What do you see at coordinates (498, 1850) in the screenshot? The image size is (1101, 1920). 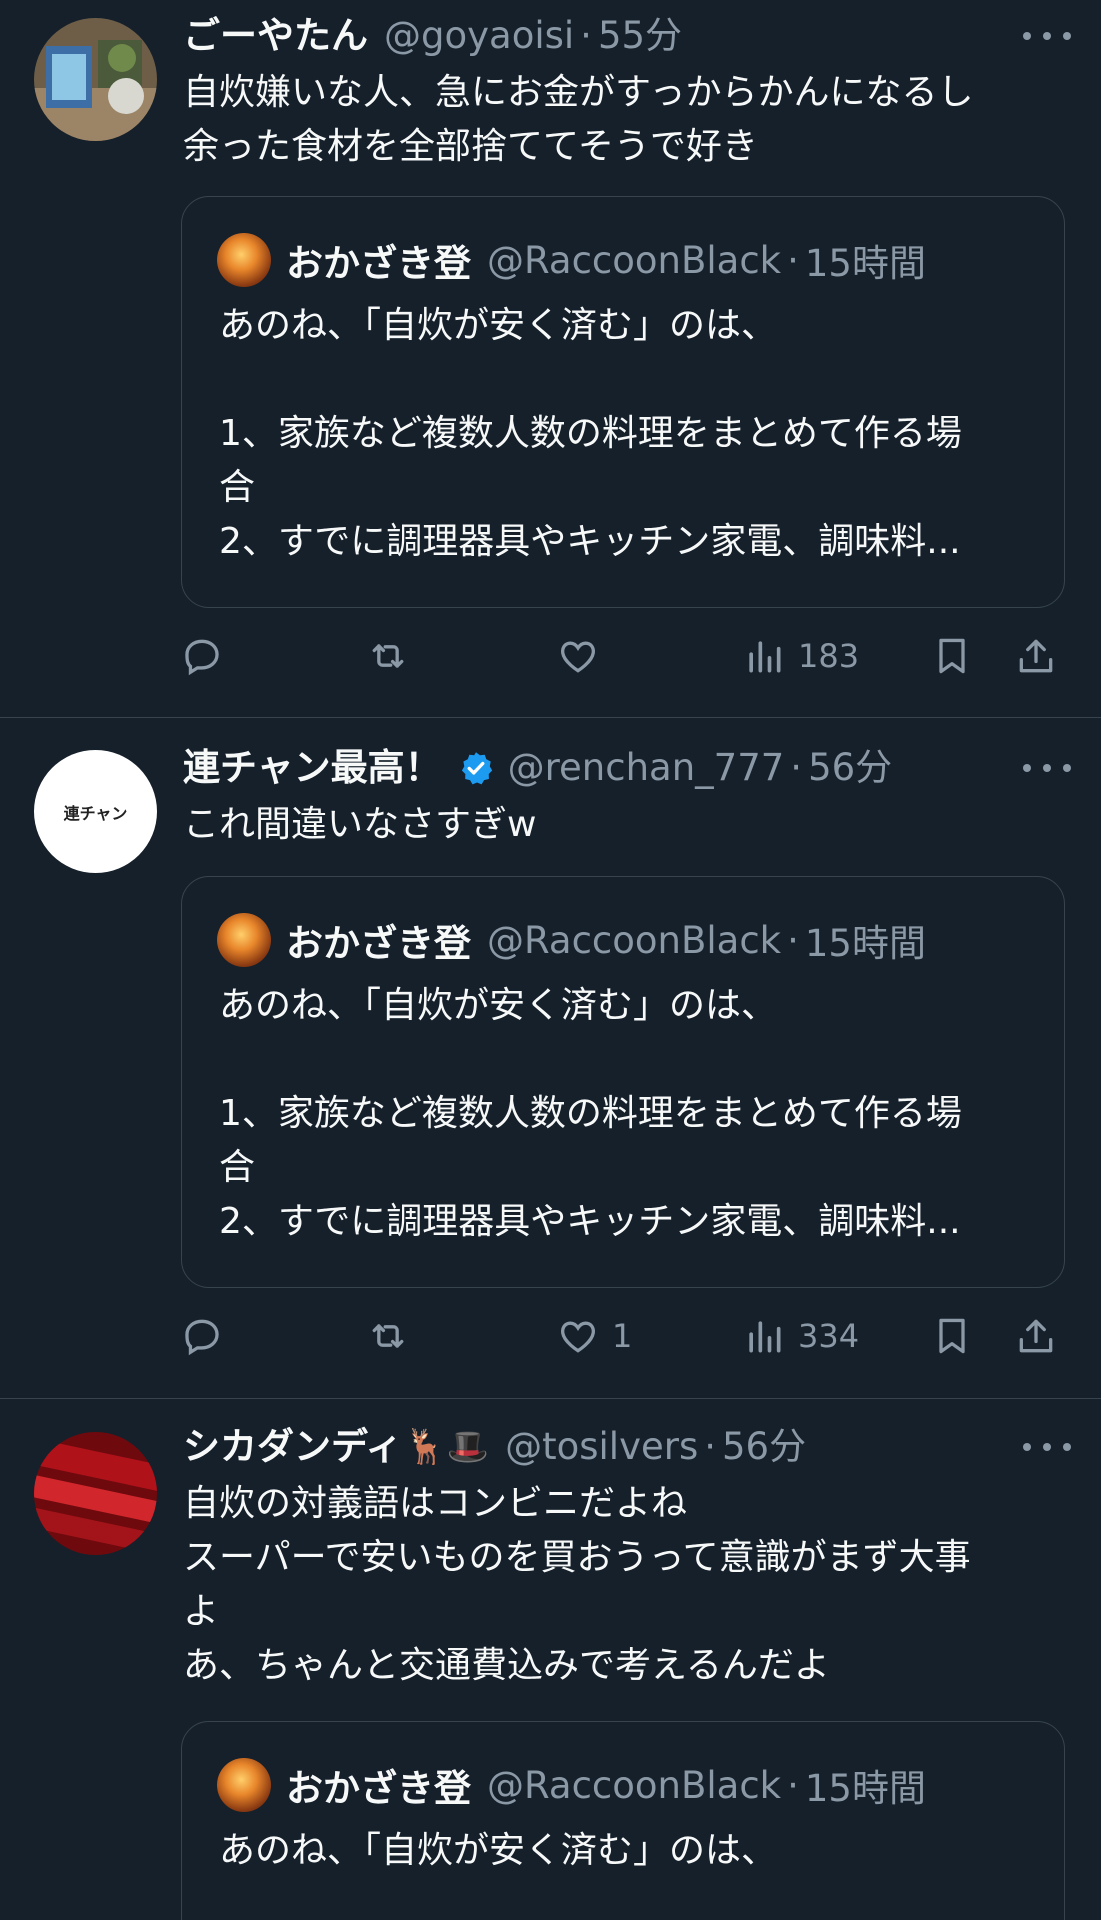 I see `quote-text: あのね、「自炊が安く済む」のは、` at bounding box center [498, 1850].